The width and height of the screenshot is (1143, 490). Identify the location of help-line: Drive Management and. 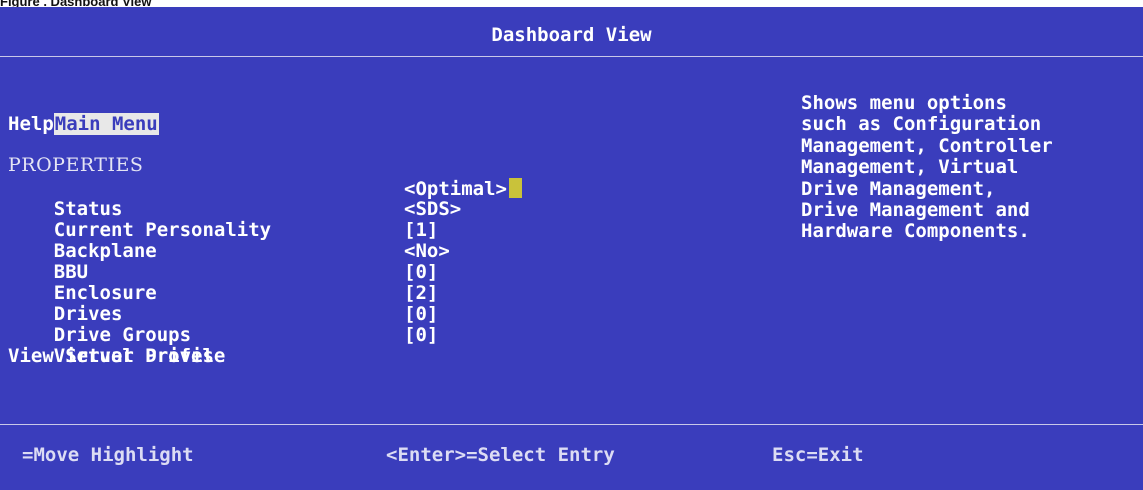
(915, 209).